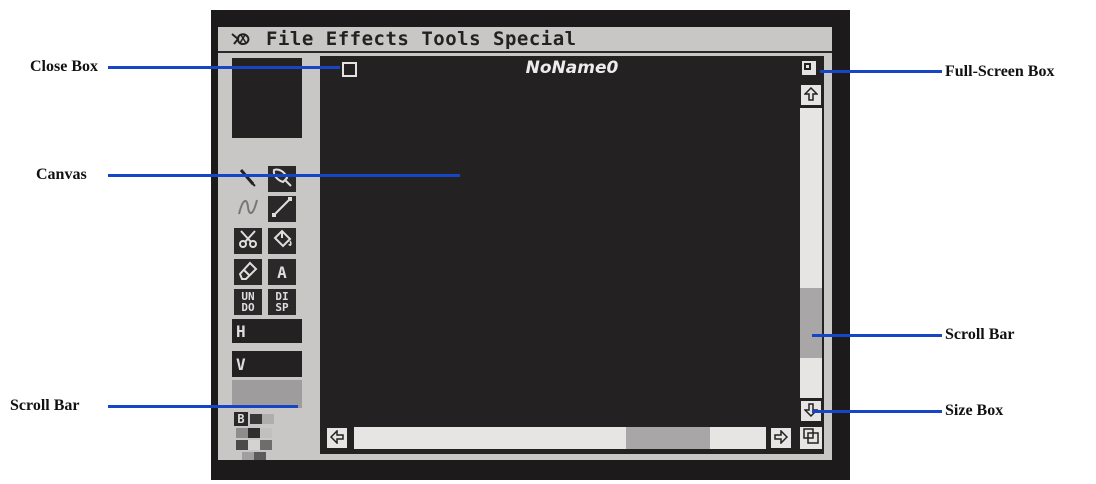  I want to click on line-icon, so click(282, 209).